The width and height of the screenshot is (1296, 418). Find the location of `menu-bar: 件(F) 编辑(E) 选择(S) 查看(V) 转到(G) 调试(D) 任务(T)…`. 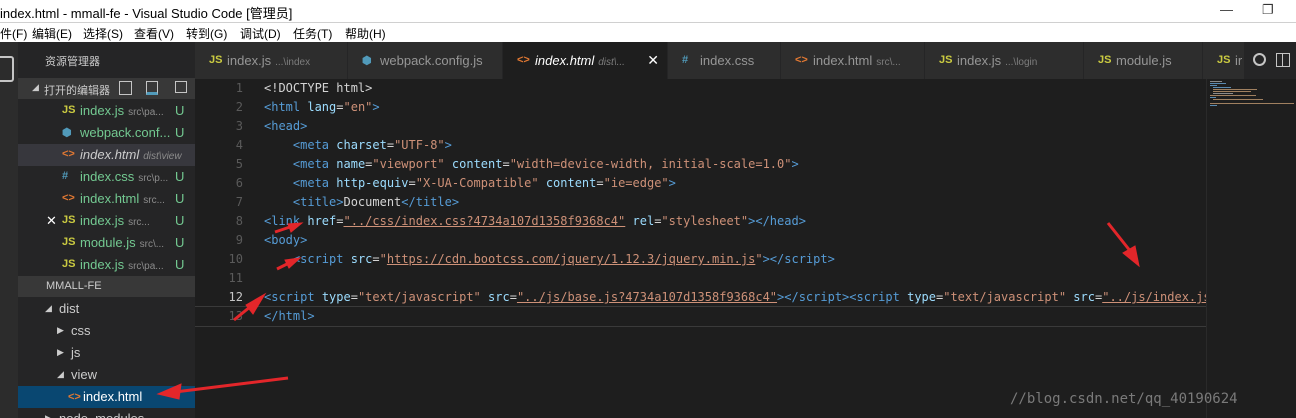

menu-bar: 件(F) 编辑(E) 选择(S) 查看(V) 转到(G) 调试(D) 任务(T)… is located at coordinates (648, 32).